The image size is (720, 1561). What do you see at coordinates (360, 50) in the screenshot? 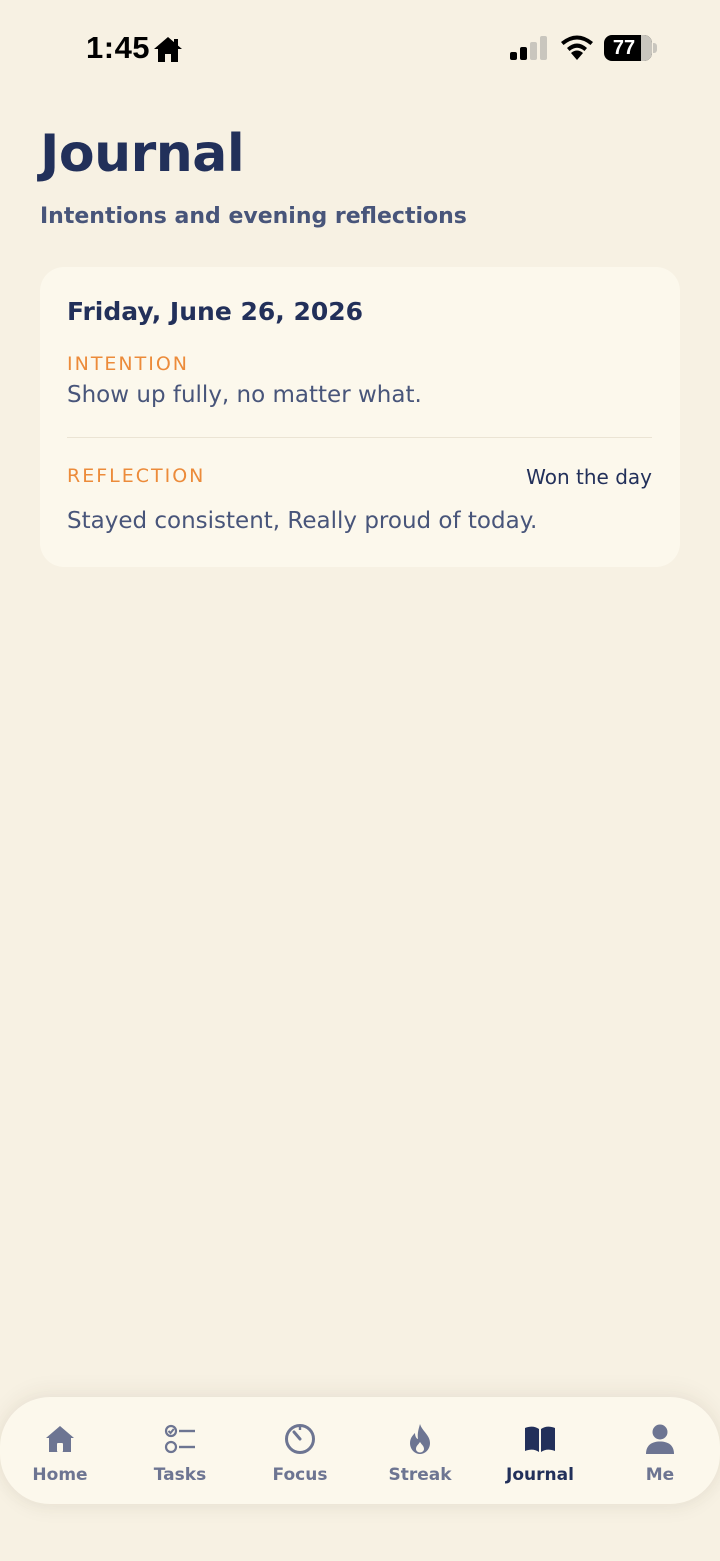
I see `status-bar: 1:45 77` at bounding box center [360, 50].